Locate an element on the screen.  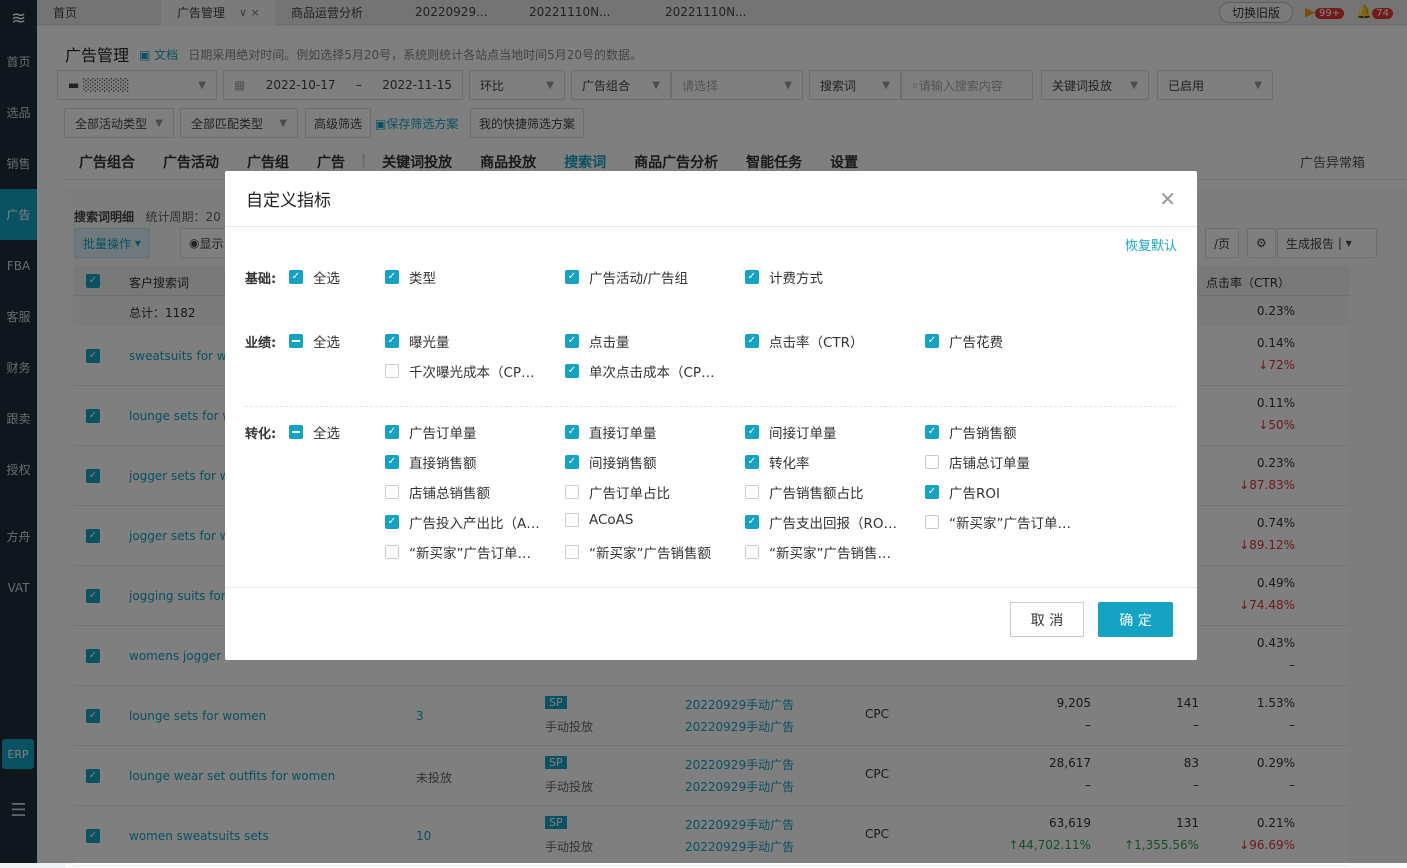
select-all-checkbox: ✓ 全选 is located at coordinates (314, 277).